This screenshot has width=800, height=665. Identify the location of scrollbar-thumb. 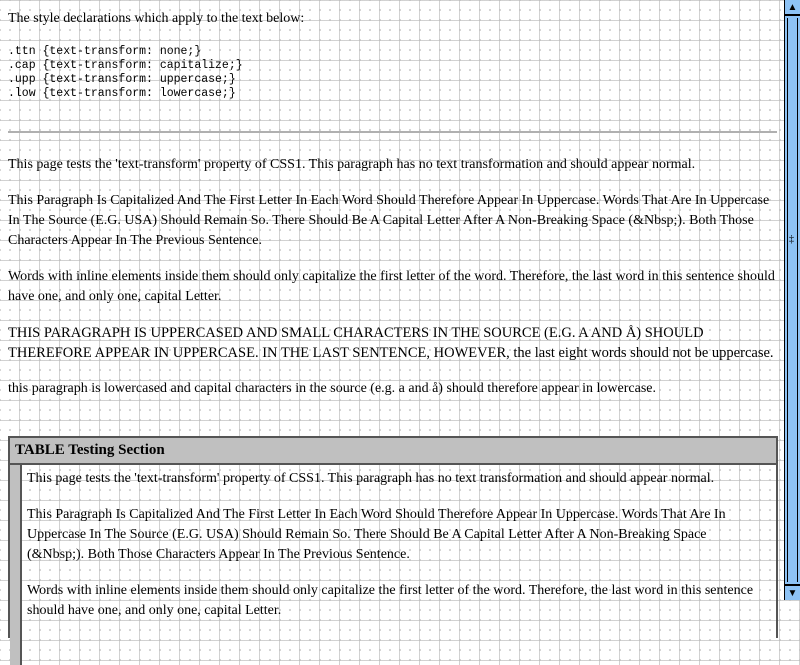
(792, 300).